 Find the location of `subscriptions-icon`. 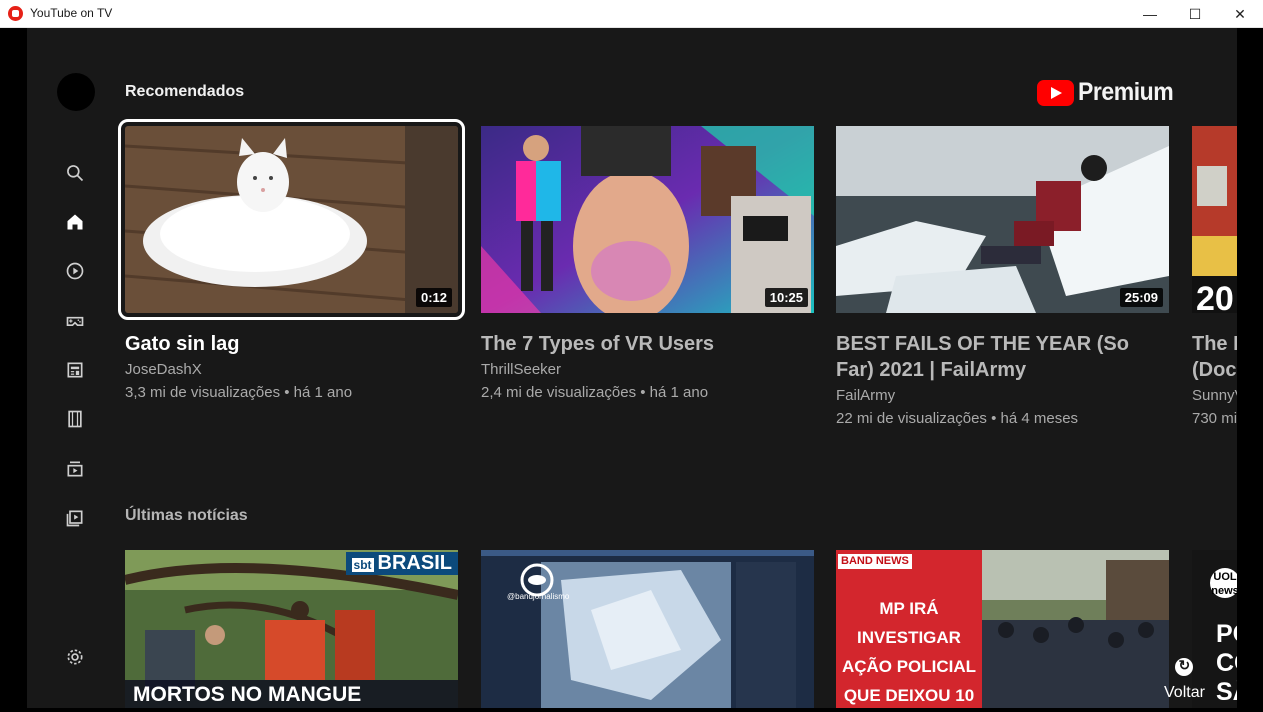

subscriptions-icon is located at coordinates (75, 271).